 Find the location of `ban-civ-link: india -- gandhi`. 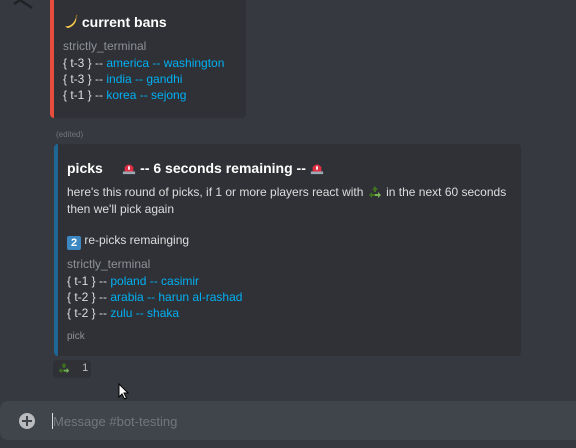

ban-civ-link: india -- gandhi is located at coordinates (144, 79).